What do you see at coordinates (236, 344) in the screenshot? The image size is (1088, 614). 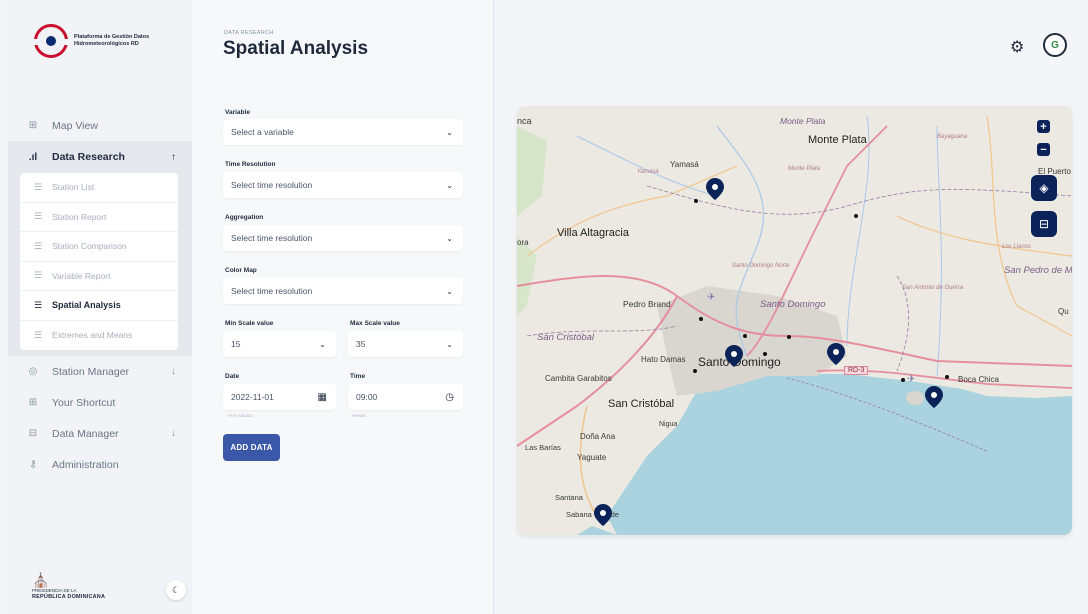 I see `min-scale-select-value: 15` at bounding box center [236, 344].